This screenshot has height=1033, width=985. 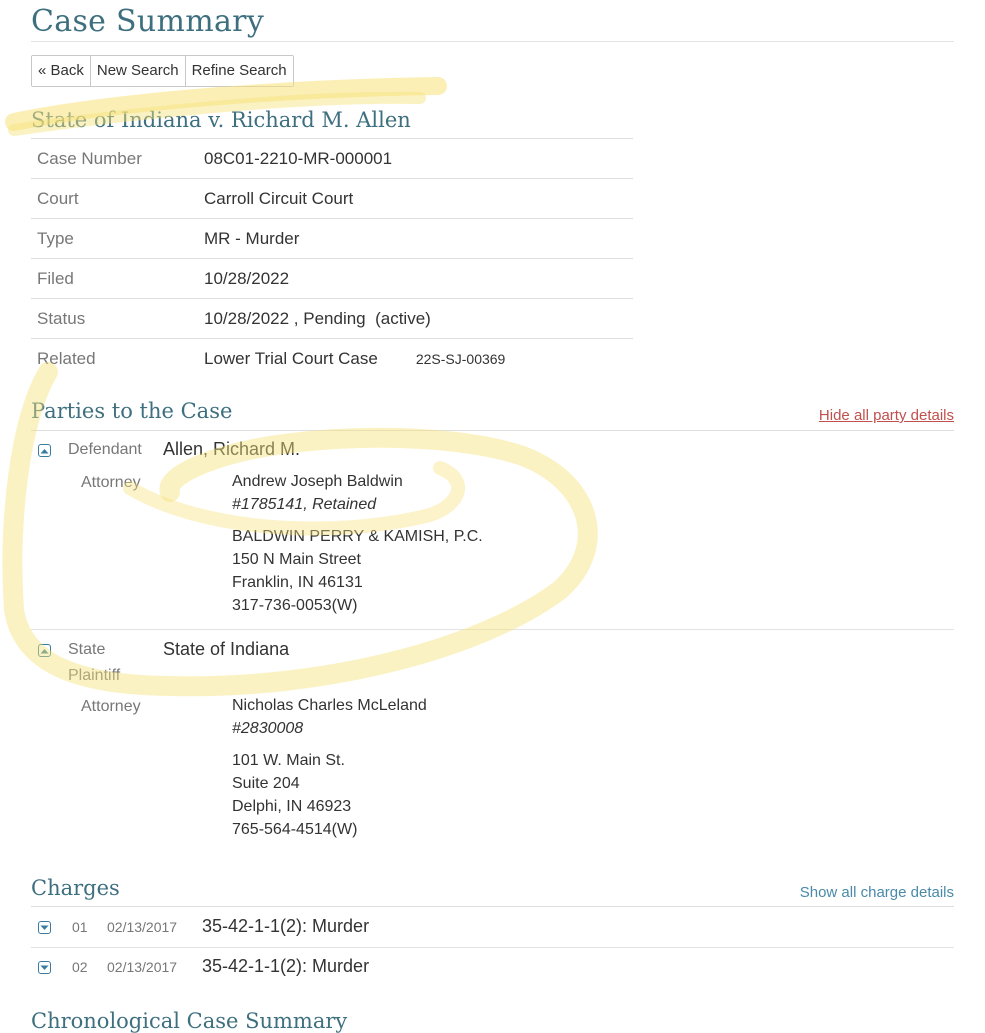 What do you see at coordinates (329, 705) in the screenshot?
I see `plaintiff-attorney-name: Nicholas Charles McLeland` at bounding box center [329, 705].